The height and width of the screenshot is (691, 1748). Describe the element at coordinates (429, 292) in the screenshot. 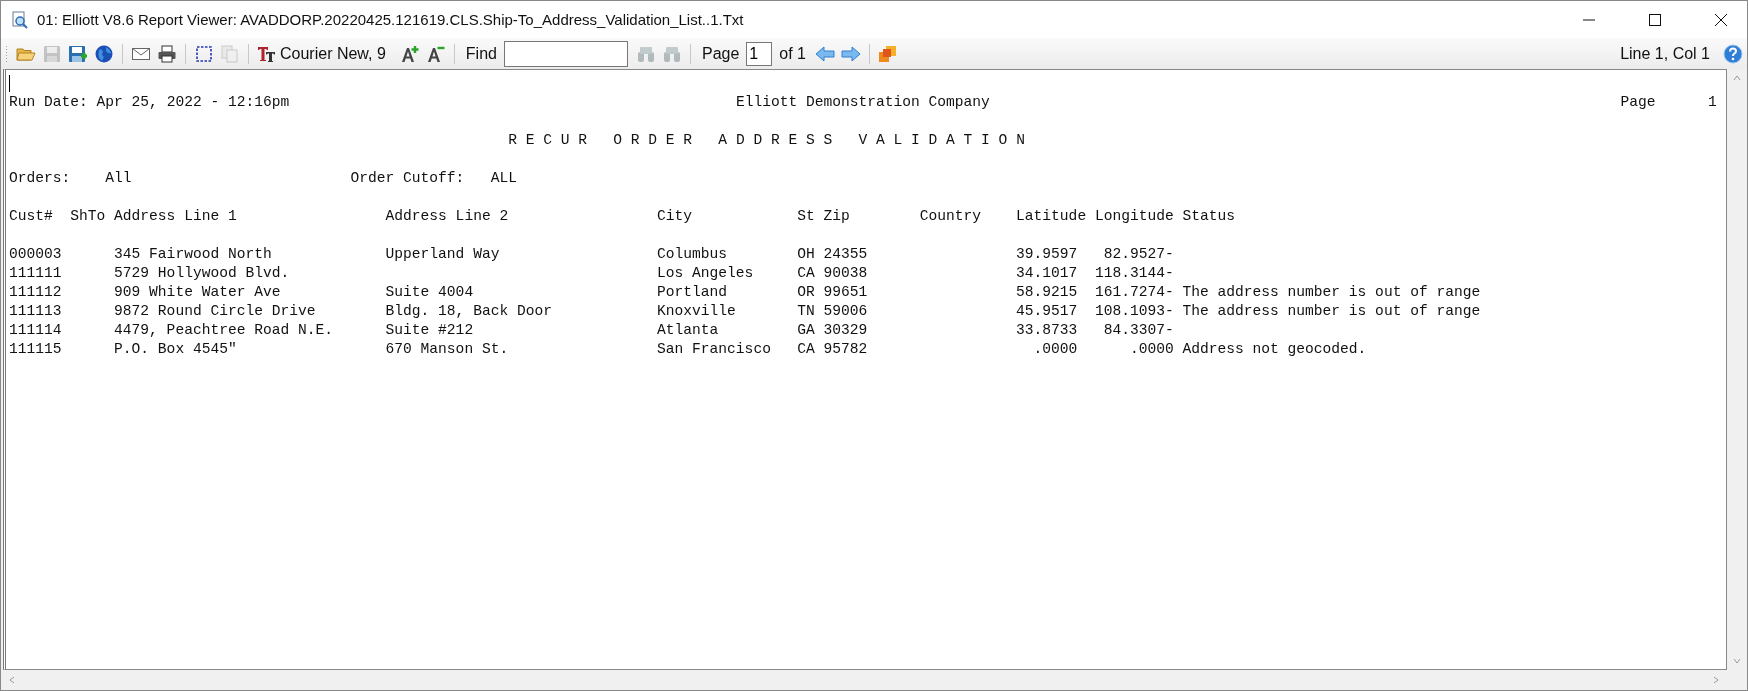

I see `table-cell: Suite 4004` at that location.